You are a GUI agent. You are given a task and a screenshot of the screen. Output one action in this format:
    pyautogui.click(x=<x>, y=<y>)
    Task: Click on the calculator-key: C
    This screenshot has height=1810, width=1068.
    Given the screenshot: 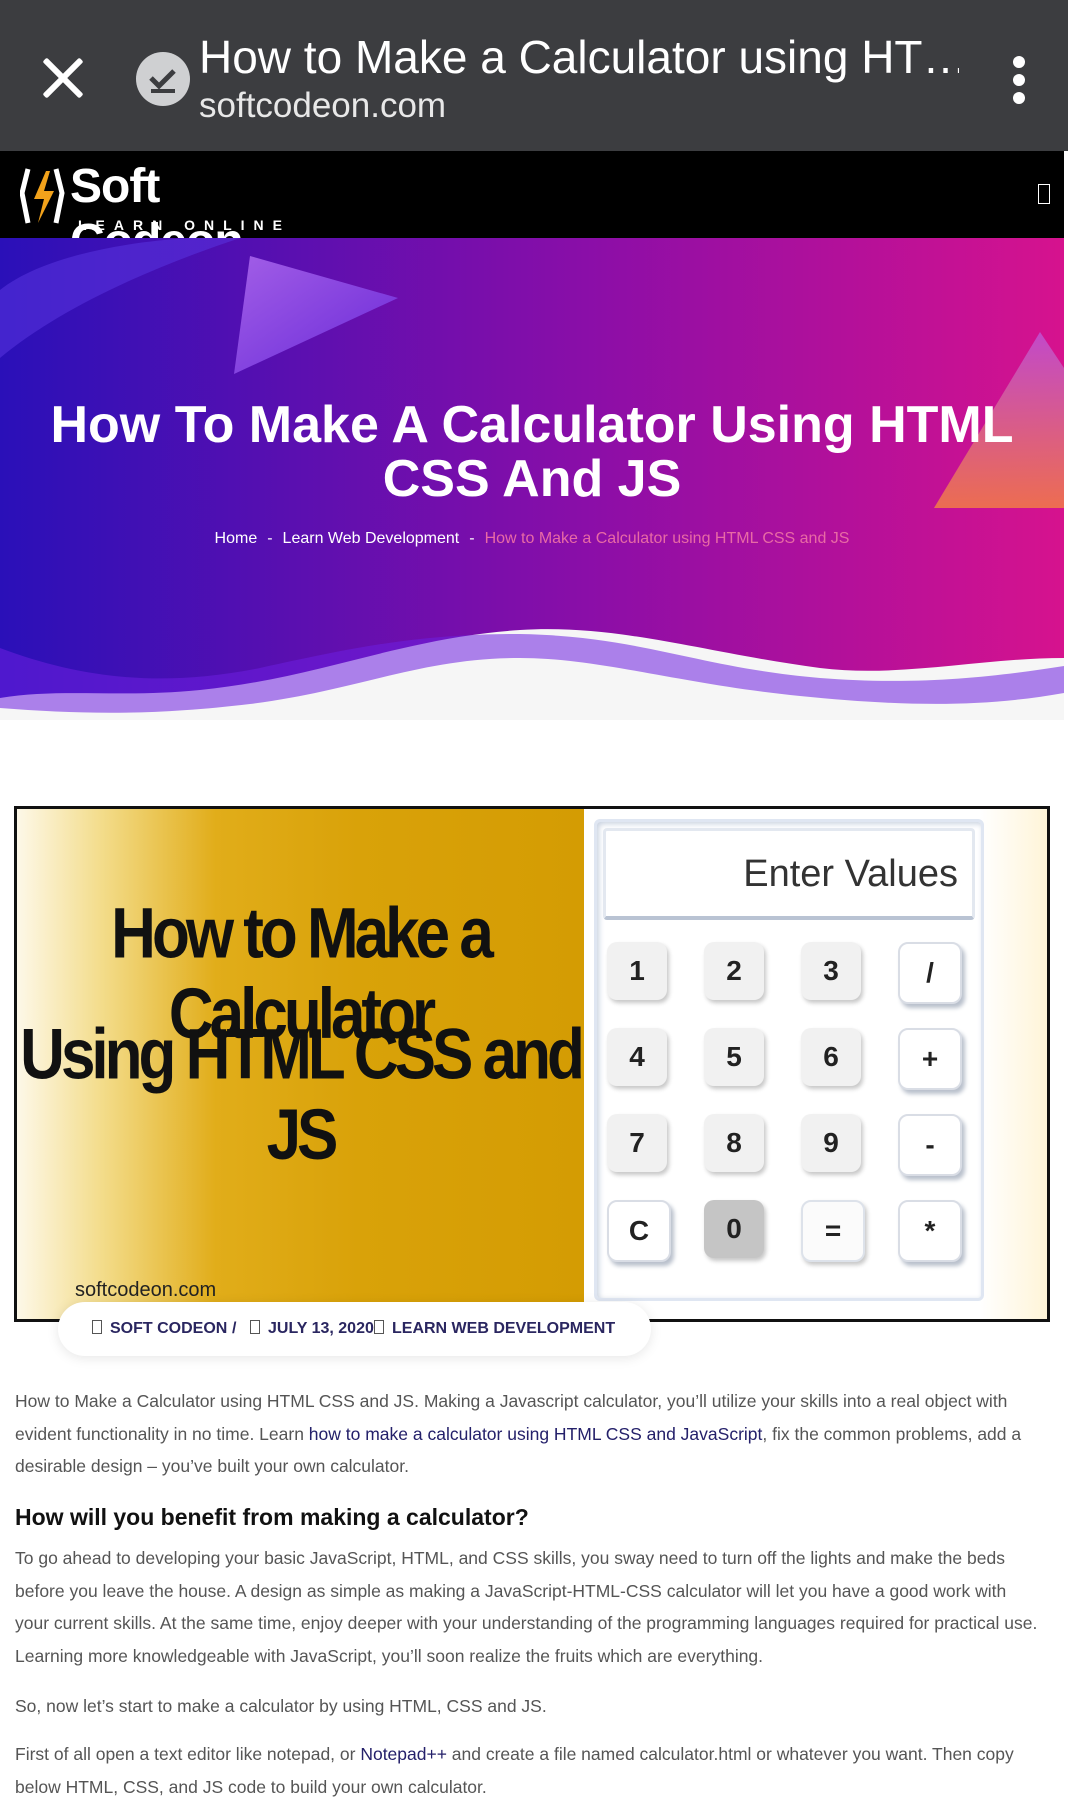 What is the action you would take?
    pyautogui.click(x=639, y=1231)
    